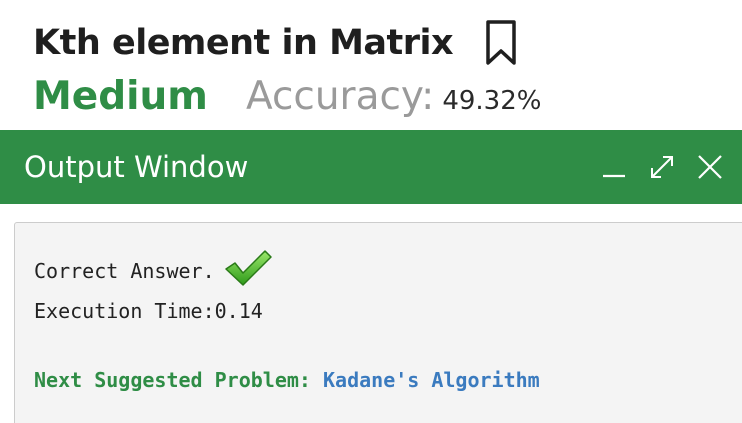 The image size is (742, 423). I want to click on next-problem-link: Kadane's Algorithm, so click(431, 380).